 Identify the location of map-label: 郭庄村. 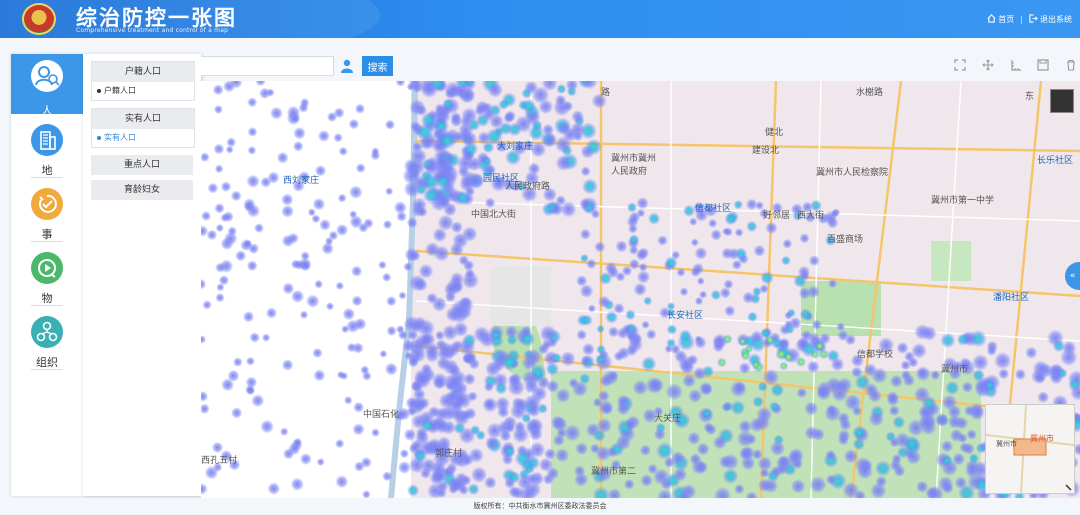
(449, 454).